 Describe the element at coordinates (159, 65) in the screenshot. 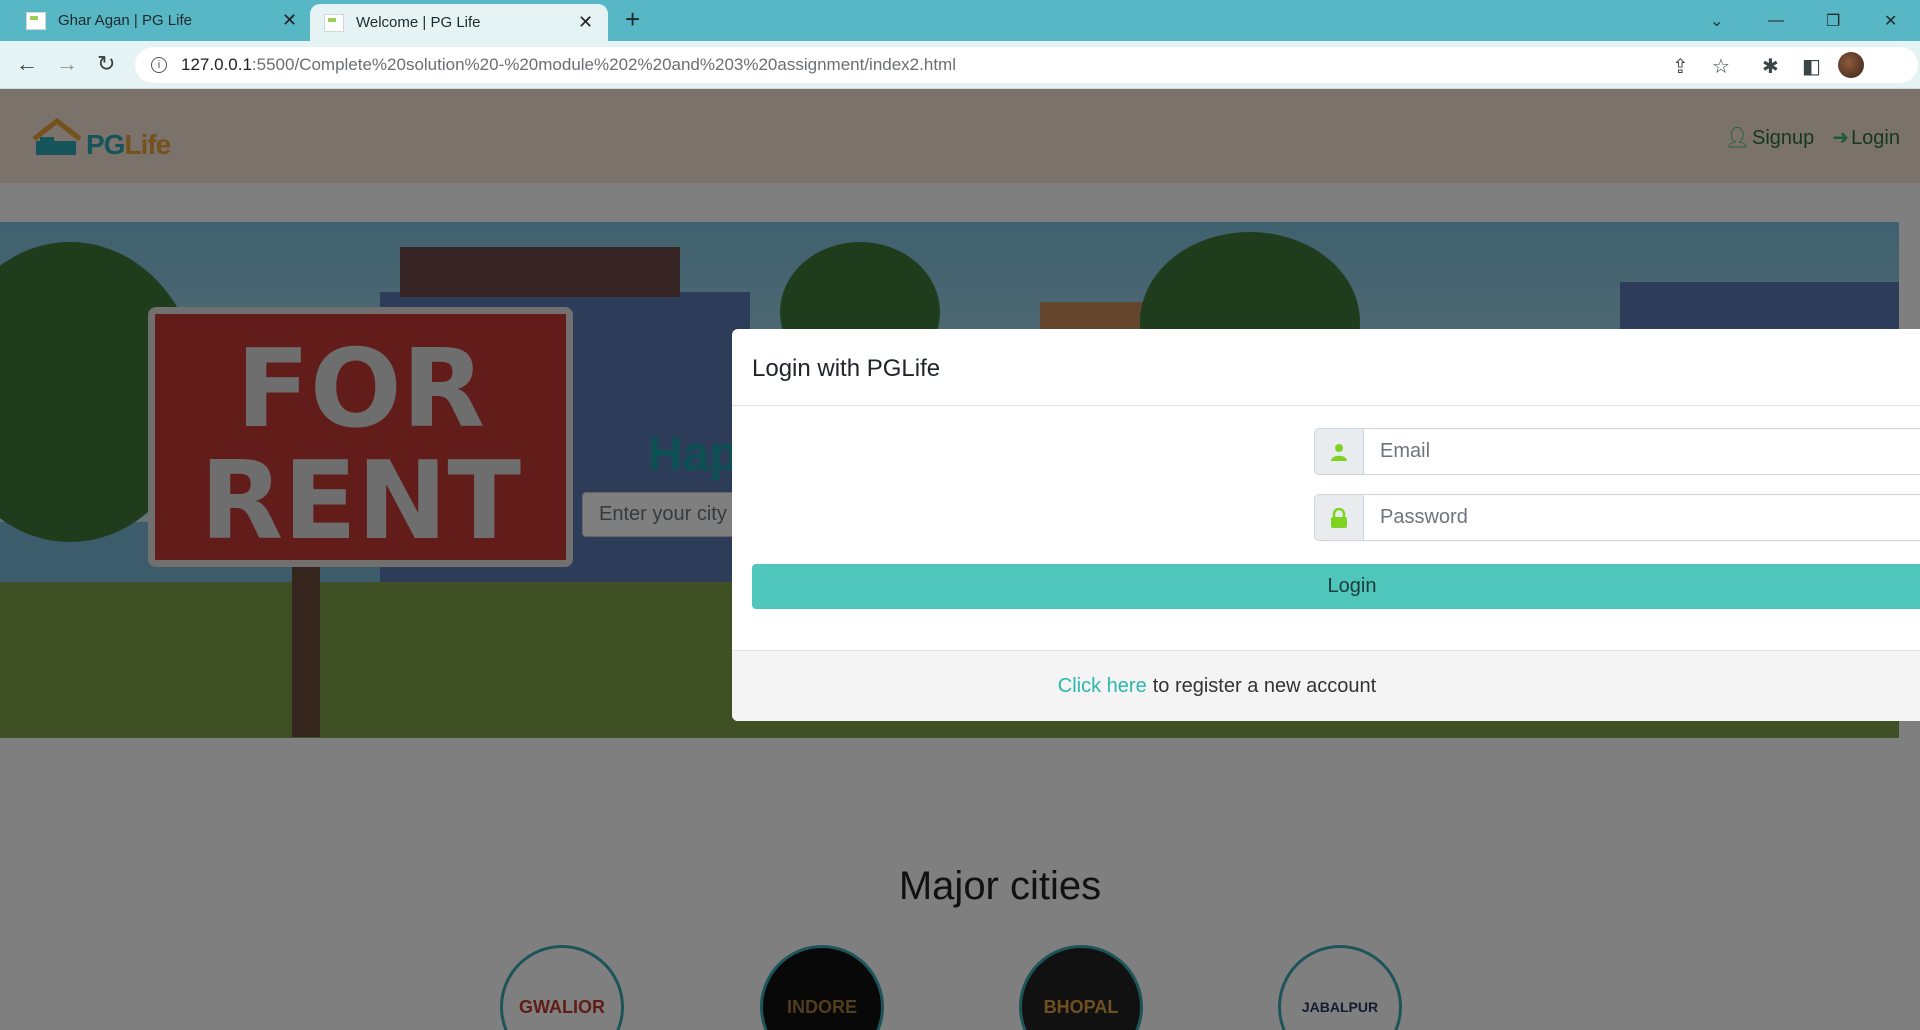

I see `info-icon: i` at that location.